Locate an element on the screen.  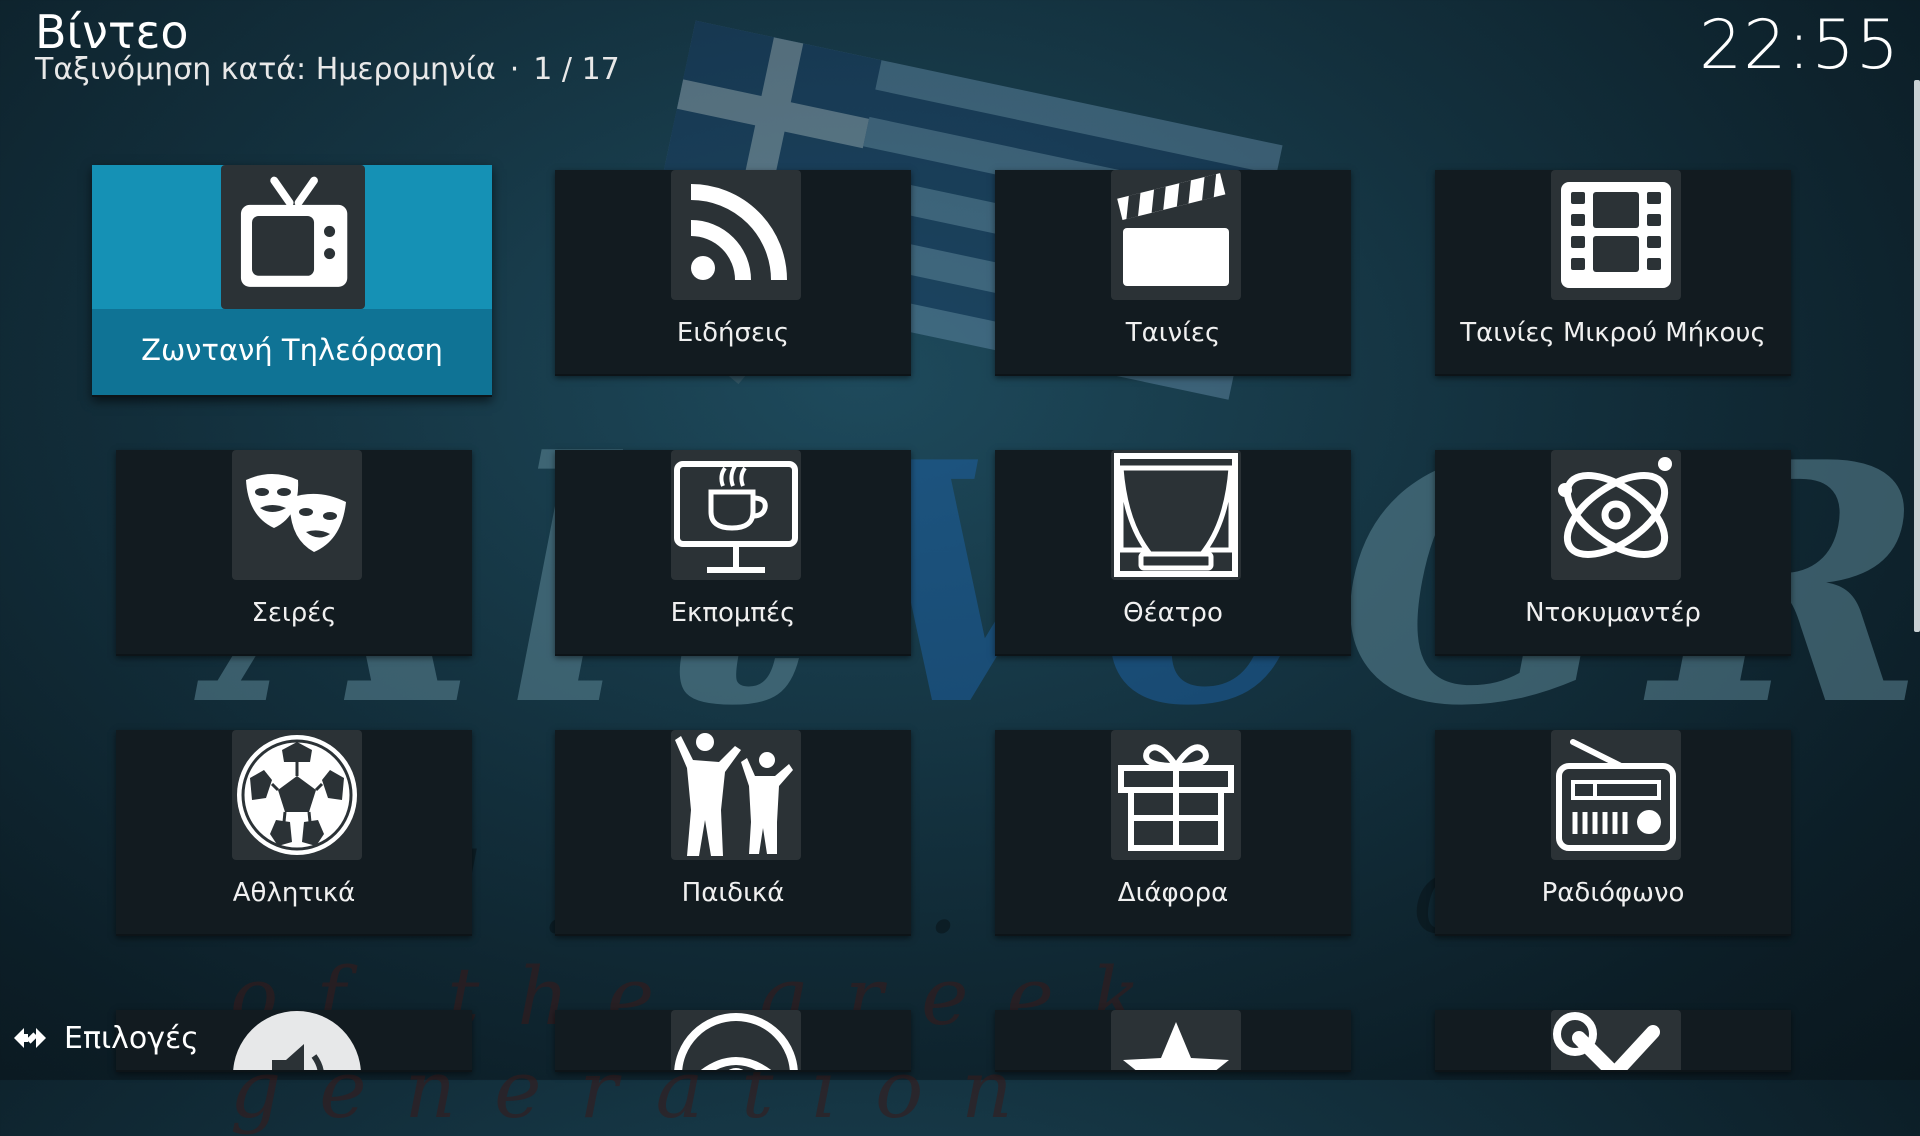
atom-icon is located at coordinates (1616, 515).